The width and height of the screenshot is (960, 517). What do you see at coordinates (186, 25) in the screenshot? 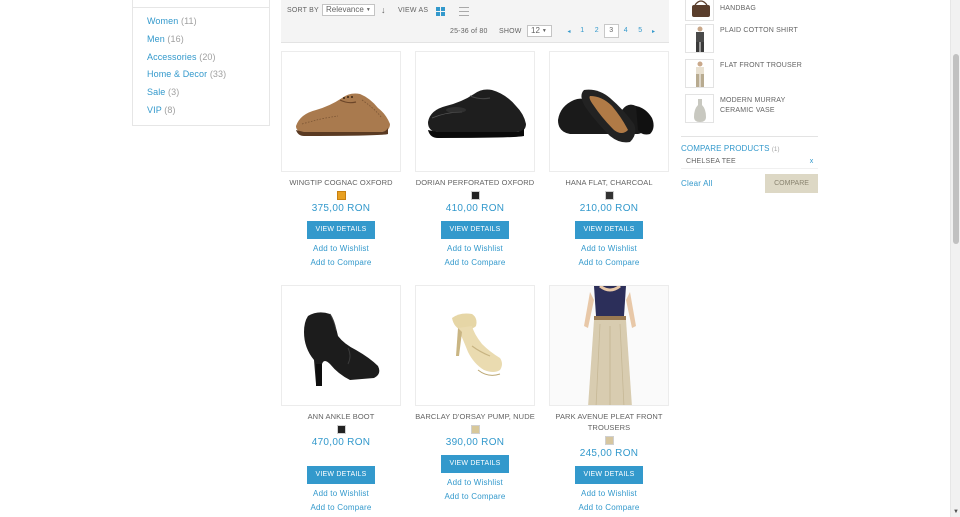
I see `category-item-women: Women (11)` at bounding box center [186, 25].